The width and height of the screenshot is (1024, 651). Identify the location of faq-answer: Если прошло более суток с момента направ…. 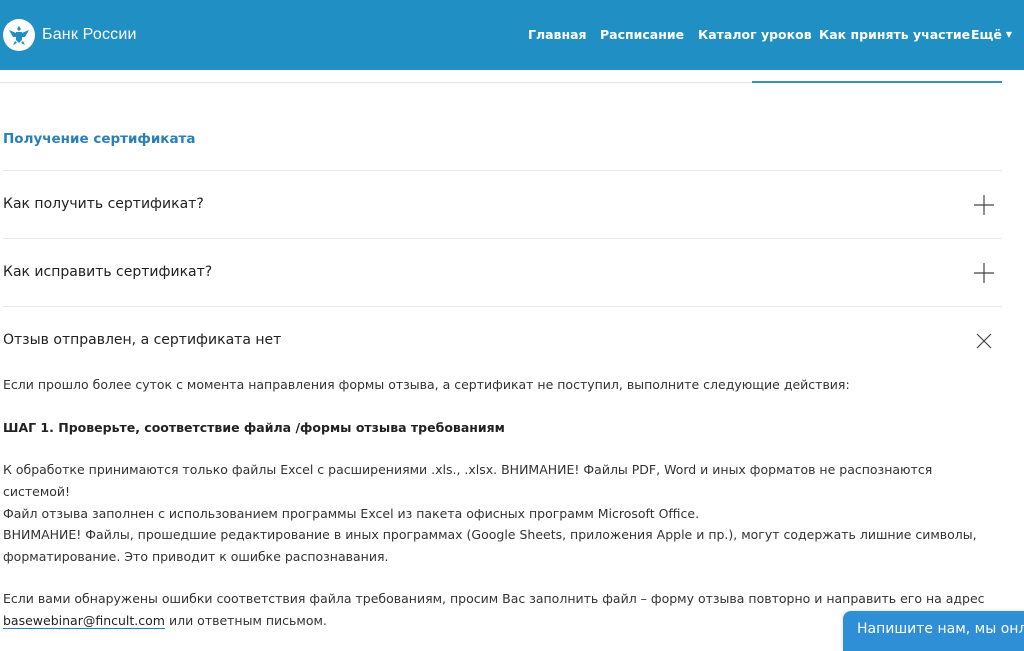
(503, 385).